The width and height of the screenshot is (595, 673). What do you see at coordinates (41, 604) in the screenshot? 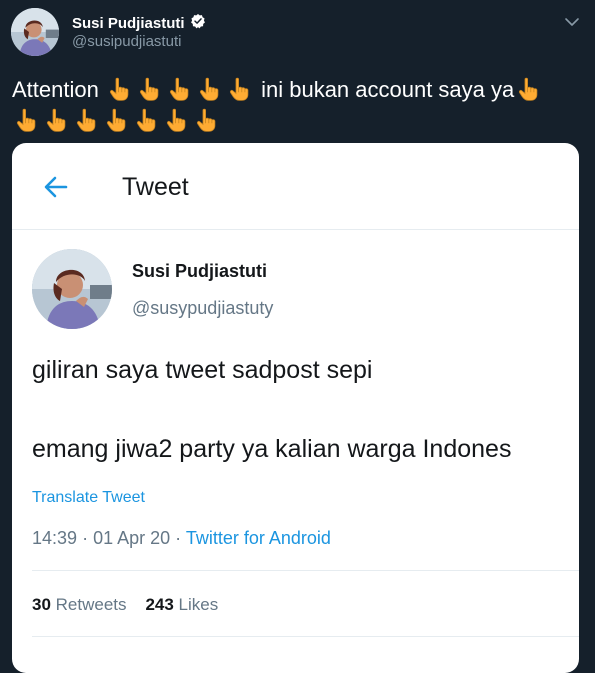
I see `retweets-count: 30` at bounding box center [41, 604].